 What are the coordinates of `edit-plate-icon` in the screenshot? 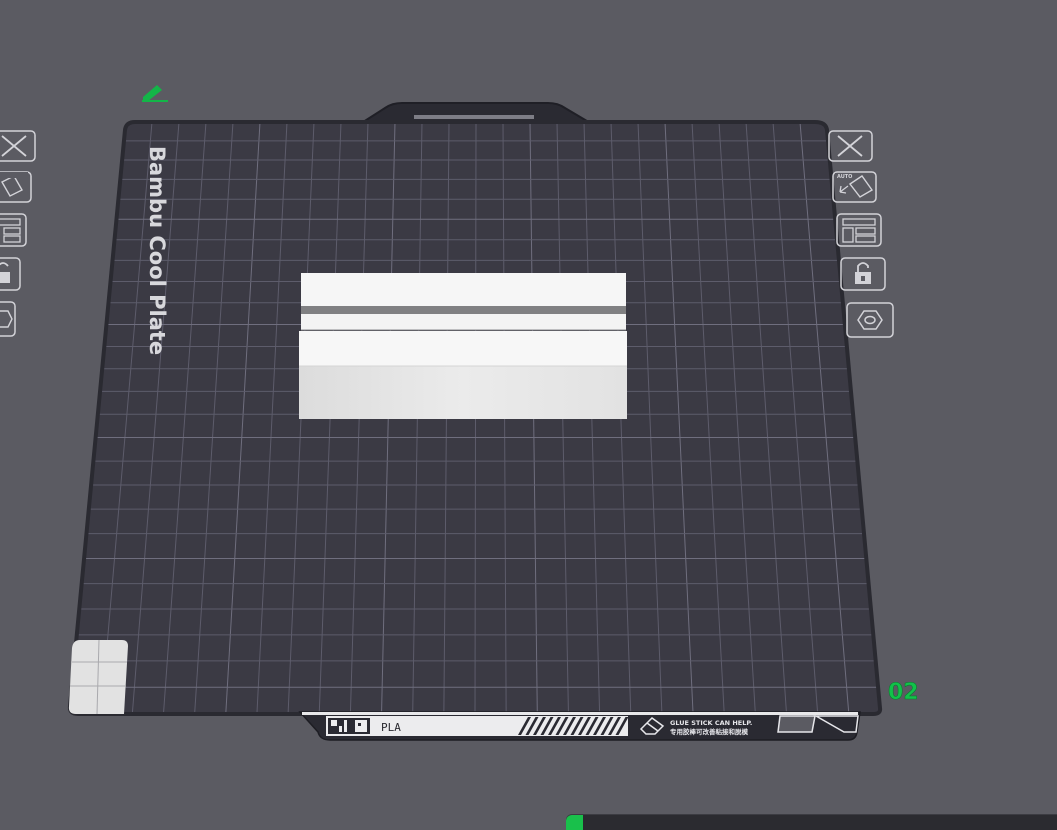 It's located at (155, 93).